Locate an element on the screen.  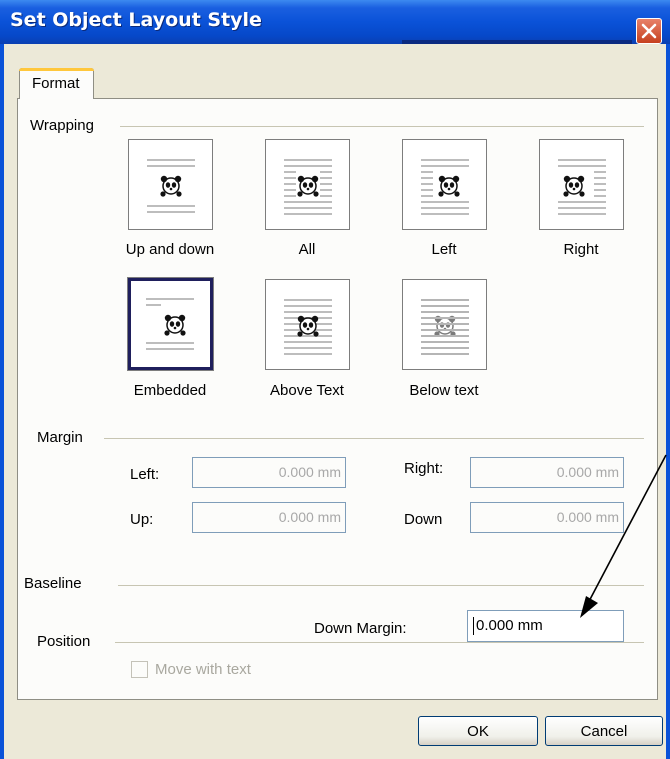
wrap-label-below-text: Below text is located at coordinates (444, 390).